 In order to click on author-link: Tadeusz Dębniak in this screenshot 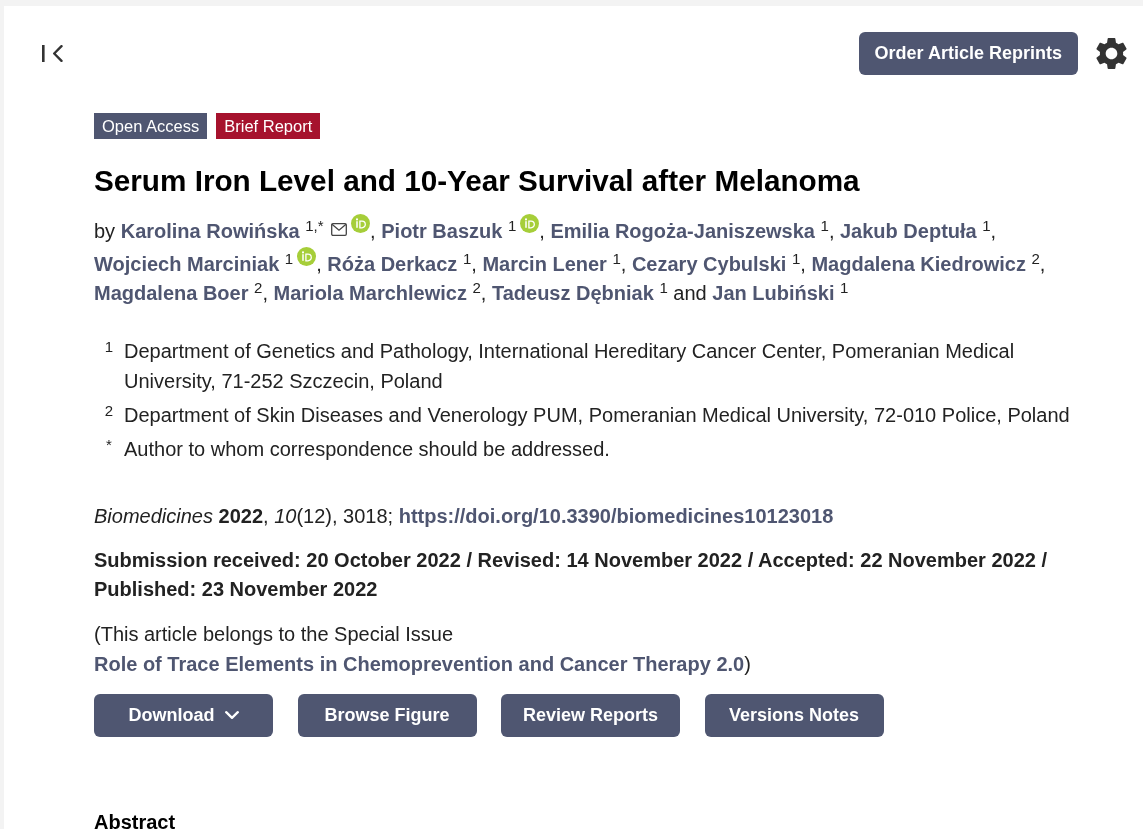, I will do `click(572, 293)`.